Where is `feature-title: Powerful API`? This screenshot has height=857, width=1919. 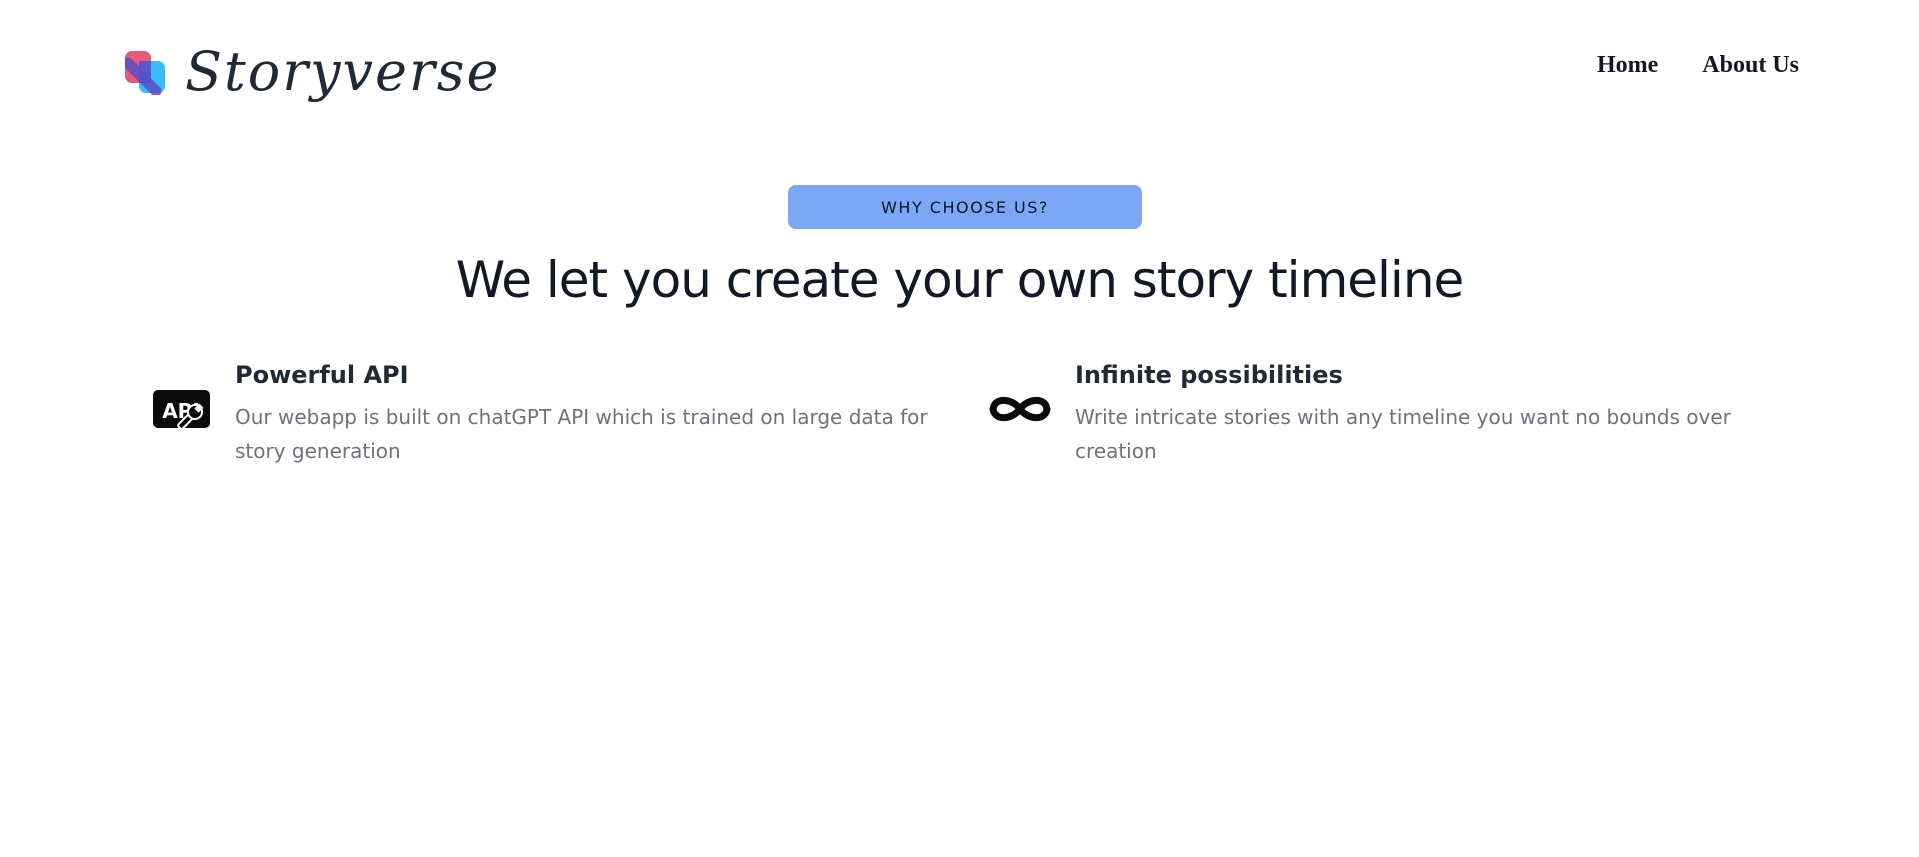 feature-title: Powerful API is located at coordinates (322, 375).